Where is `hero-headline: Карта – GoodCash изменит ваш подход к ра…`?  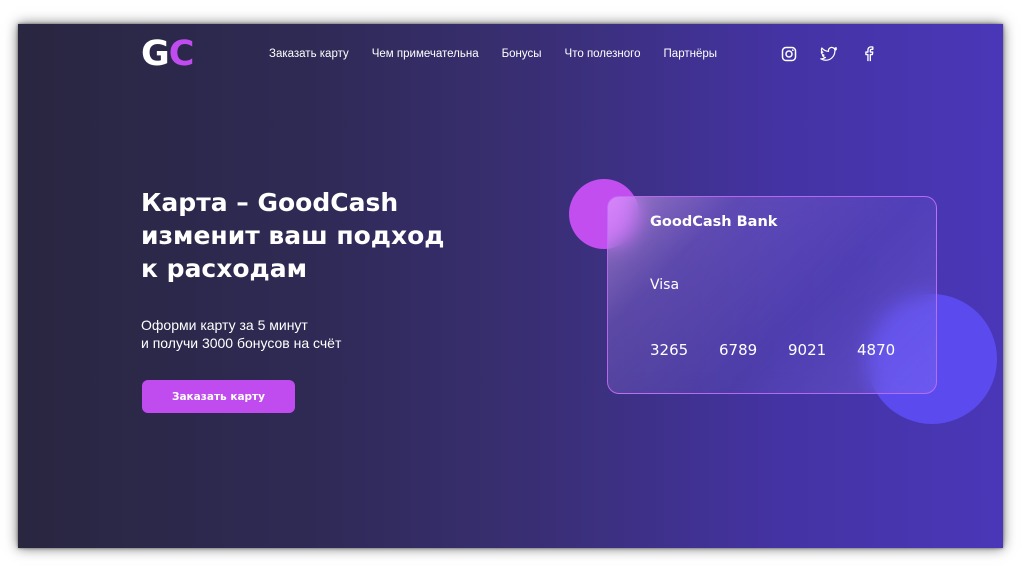
hero-headline: Карта – GoodCash изменит ваш подход к ра… is located at coordinates (311, 235).